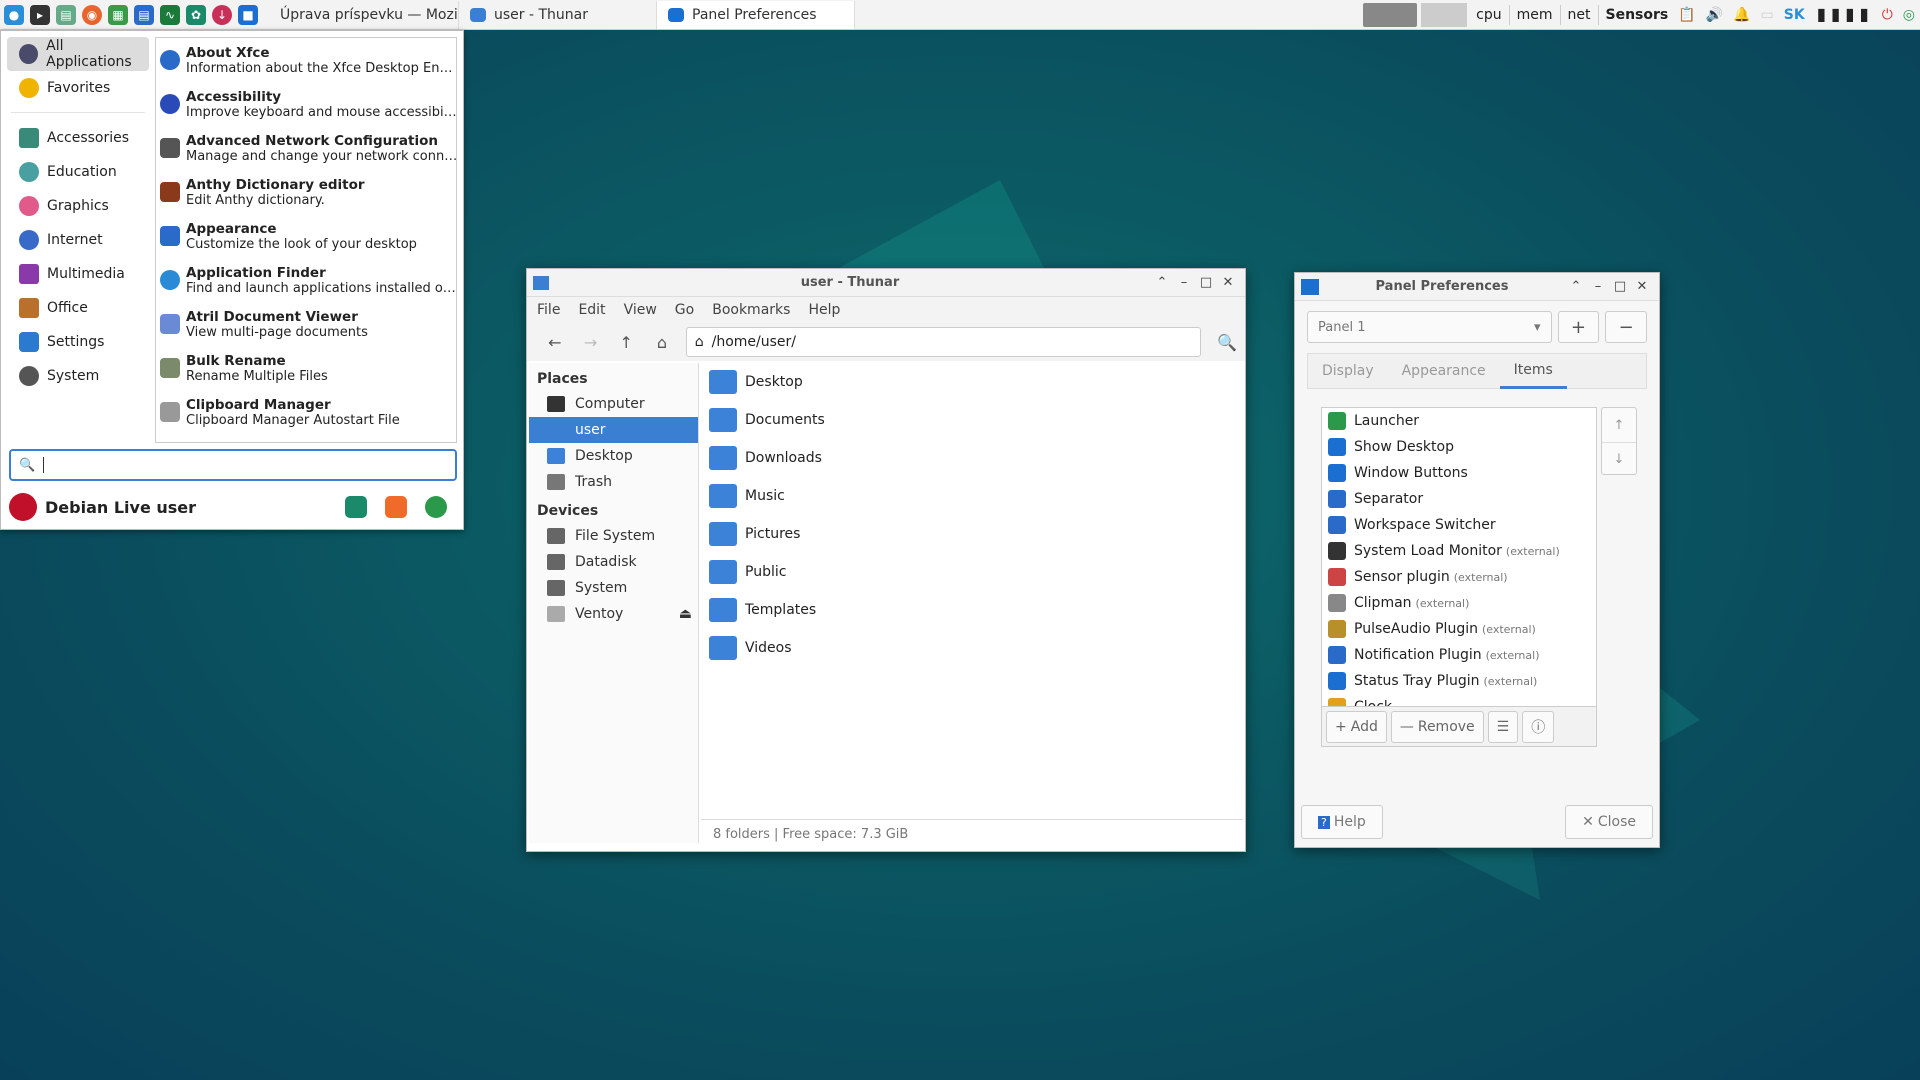  What do you see at coordinates (1459, 577) in the screenshot?
I see `plugin-item: Sensor plugin (external)` at bounding box center [1459, 577].